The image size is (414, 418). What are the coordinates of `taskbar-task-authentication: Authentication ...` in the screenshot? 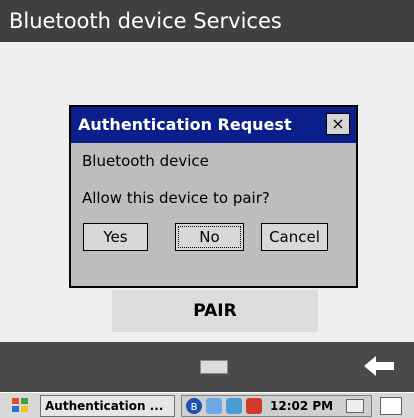 It's located at (107, 406).